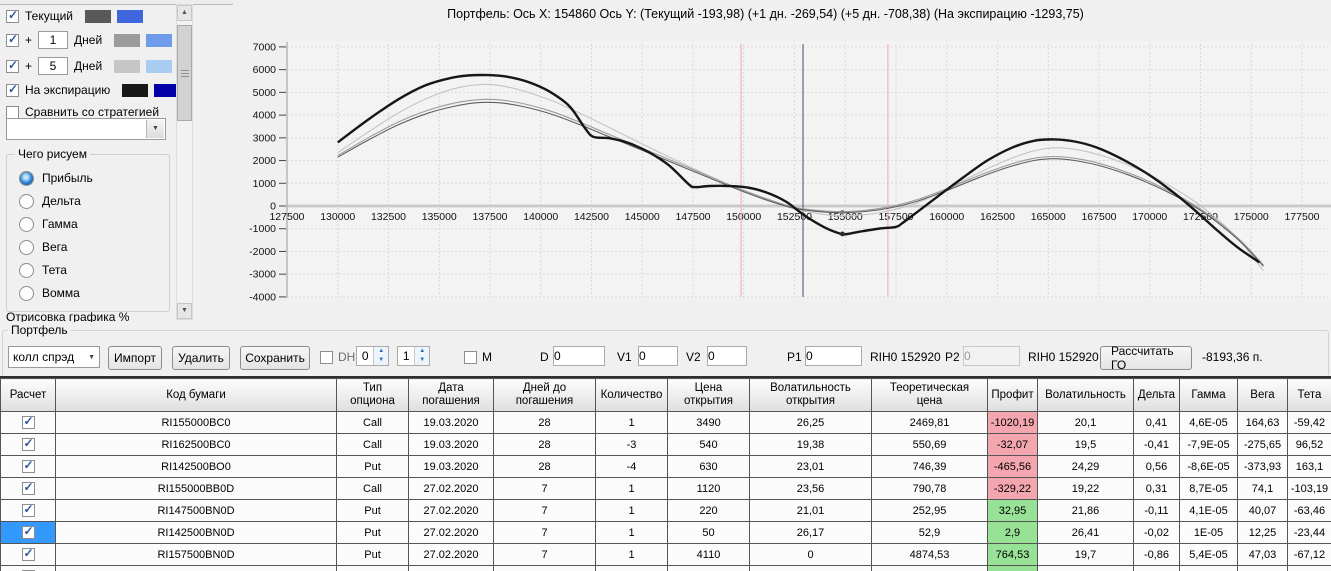 The height and width of the screenshot is (571, 1331). Describe the element at coordinates (326, 357) in the screenshot. I see `checkbox-dh` at that location.